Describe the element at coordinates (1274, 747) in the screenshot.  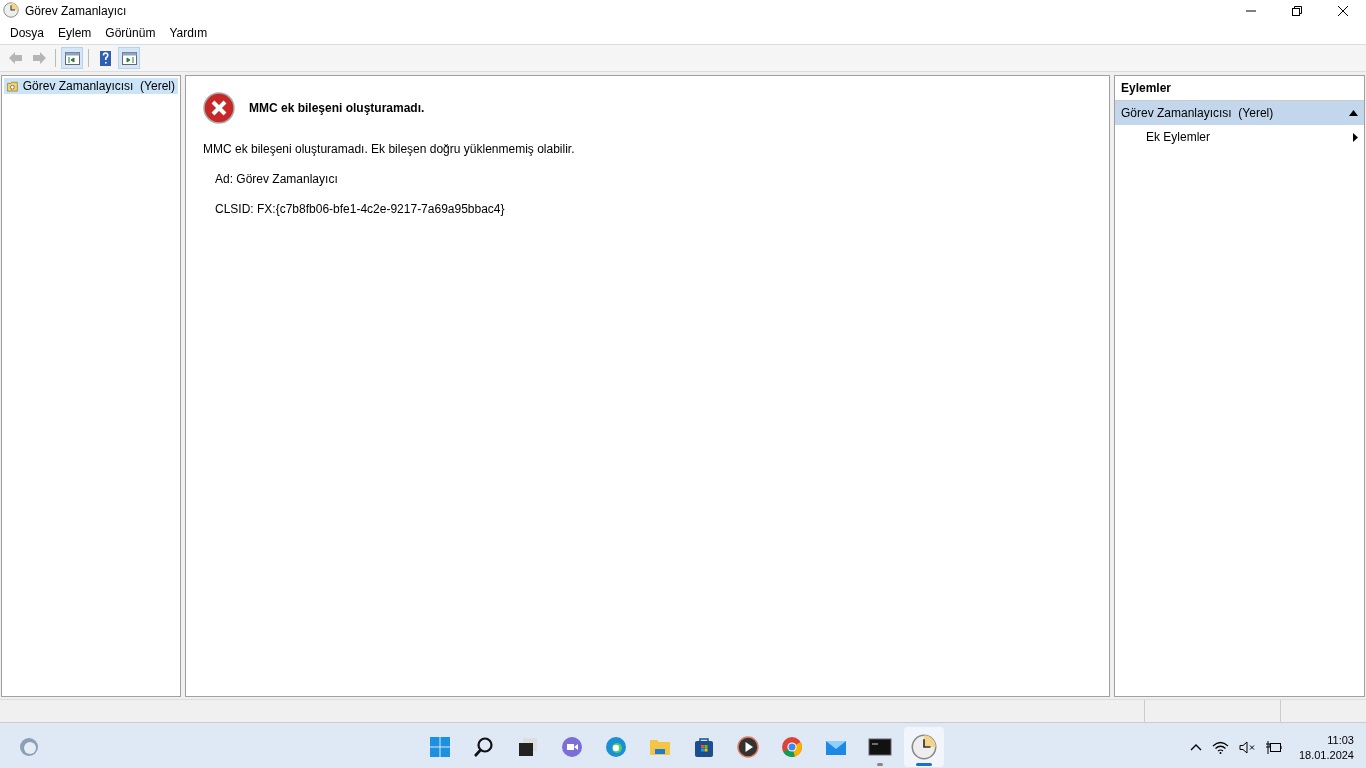
I see `battery-icon` at that location.